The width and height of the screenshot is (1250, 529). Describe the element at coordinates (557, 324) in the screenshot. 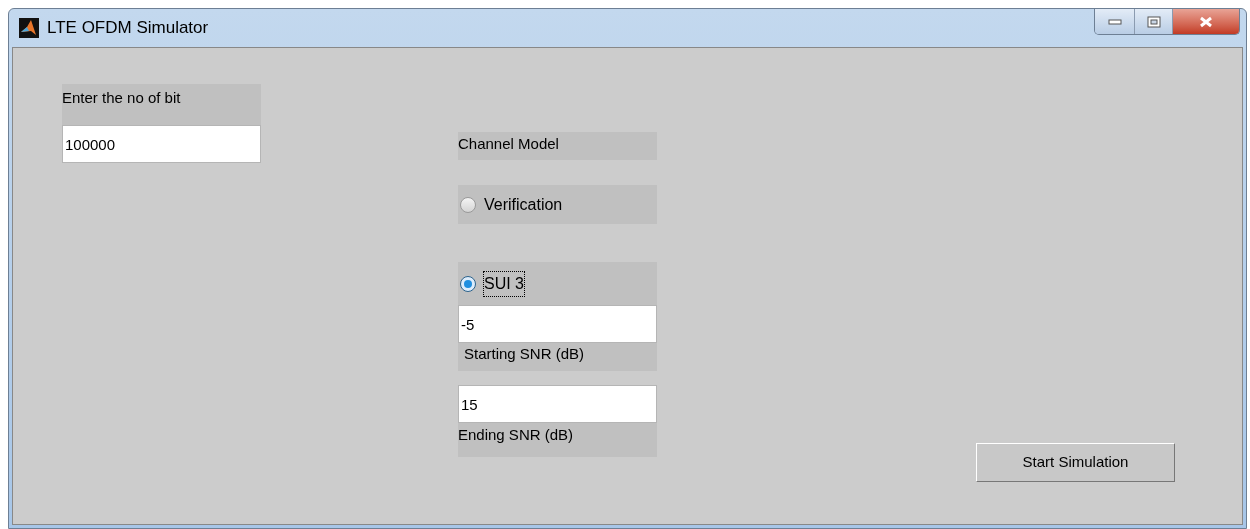

I see `input-field: -5` at that location.